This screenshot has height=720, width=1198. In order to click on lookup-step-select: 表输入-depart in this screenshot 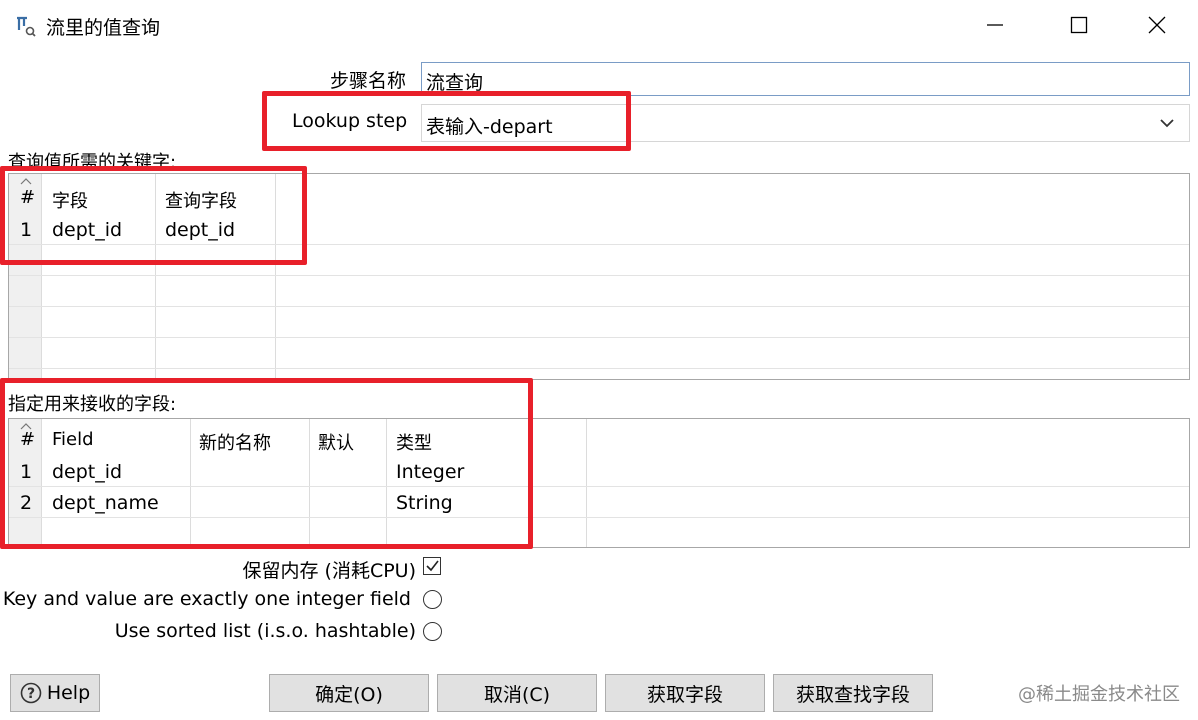, I will do `click(805, 123)`.